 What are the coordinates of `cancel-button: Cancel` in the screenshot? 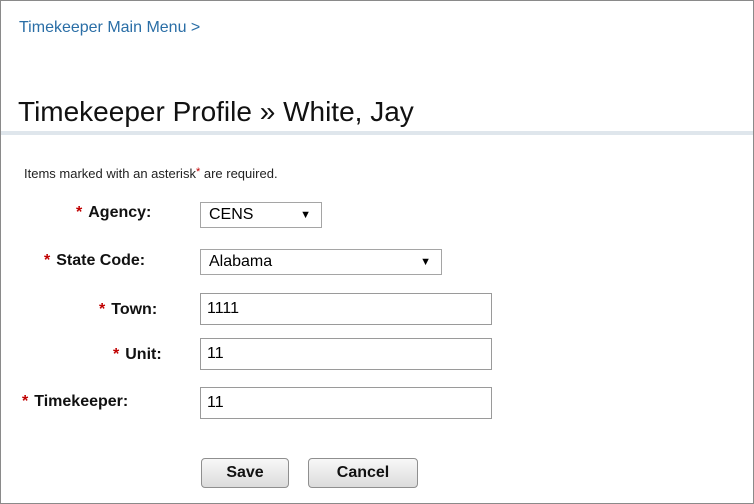 It's located at (363, 473).